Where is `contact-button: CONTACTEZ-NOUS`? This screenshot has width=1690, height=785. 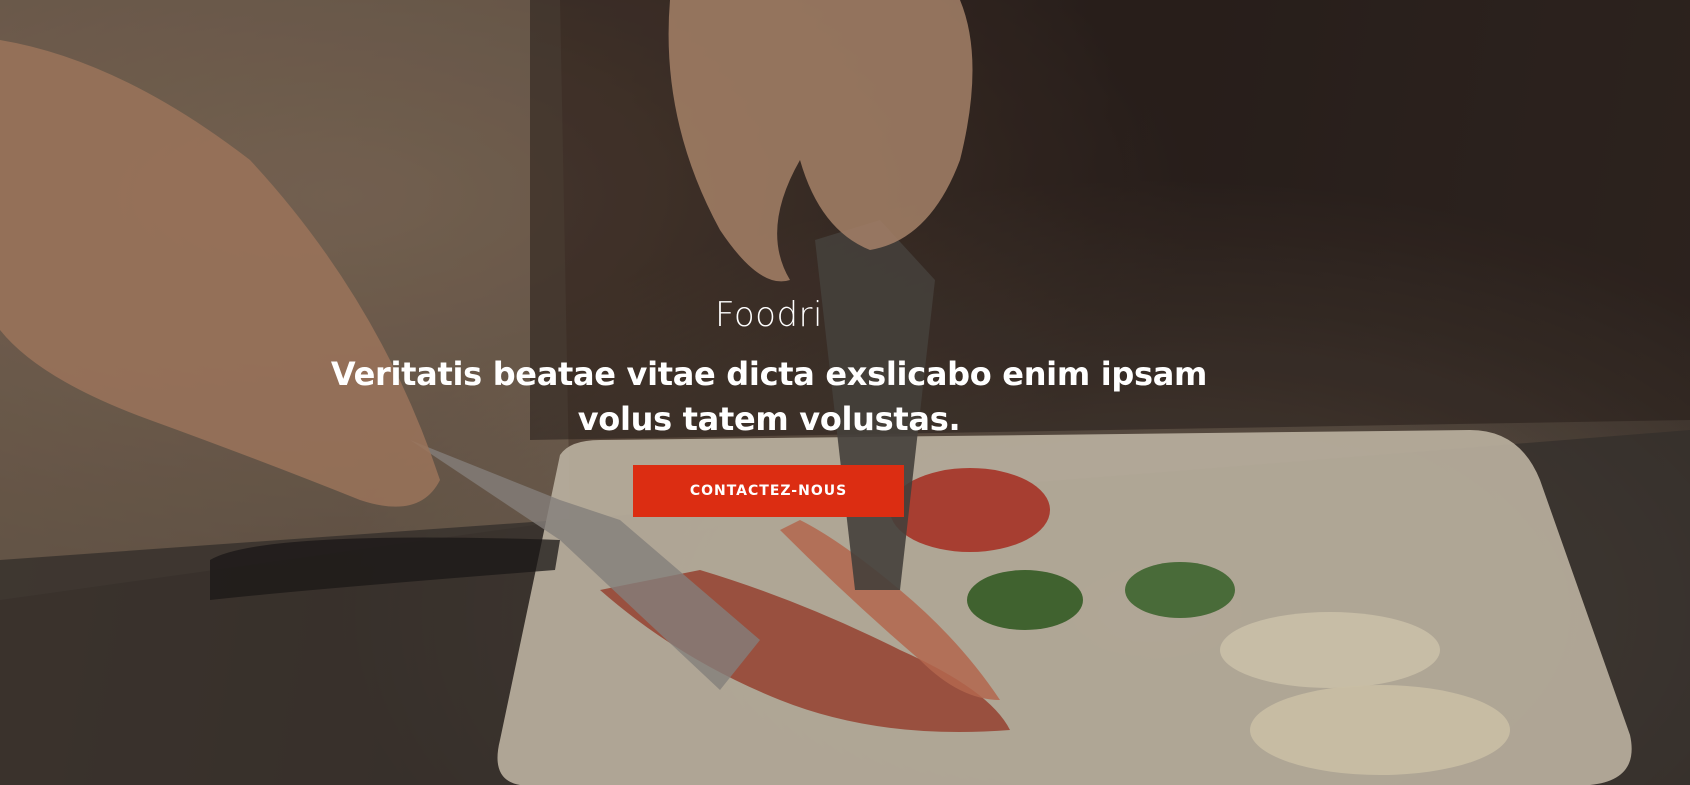
contact-button: CONTACTEZ-NOUS is located at coordinates (768, 491).